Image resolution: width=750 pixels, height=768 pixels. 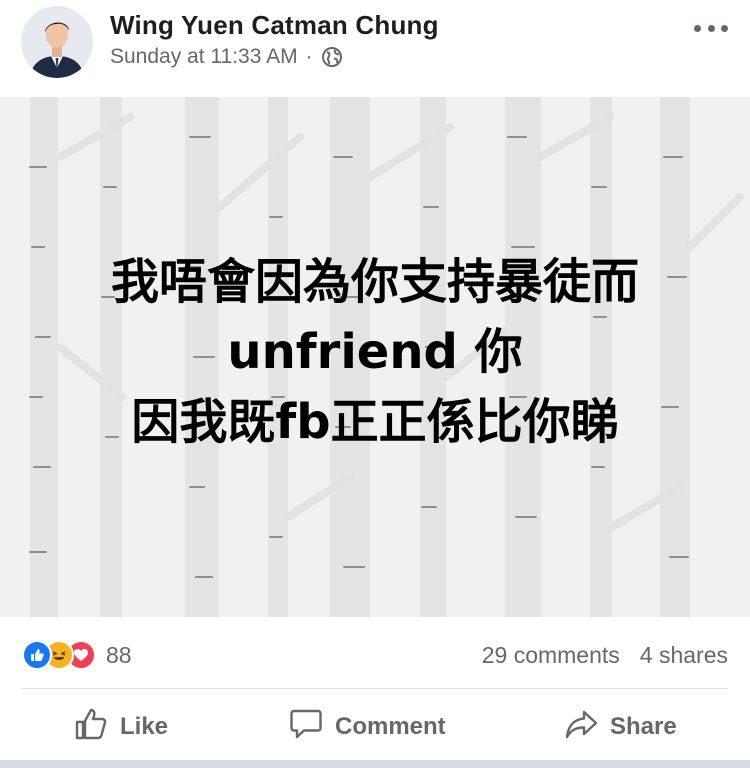 What do you see at coordinates (643, 726) in the screenshot?
I see `share-label: Share` at bounding box center [643, 726].